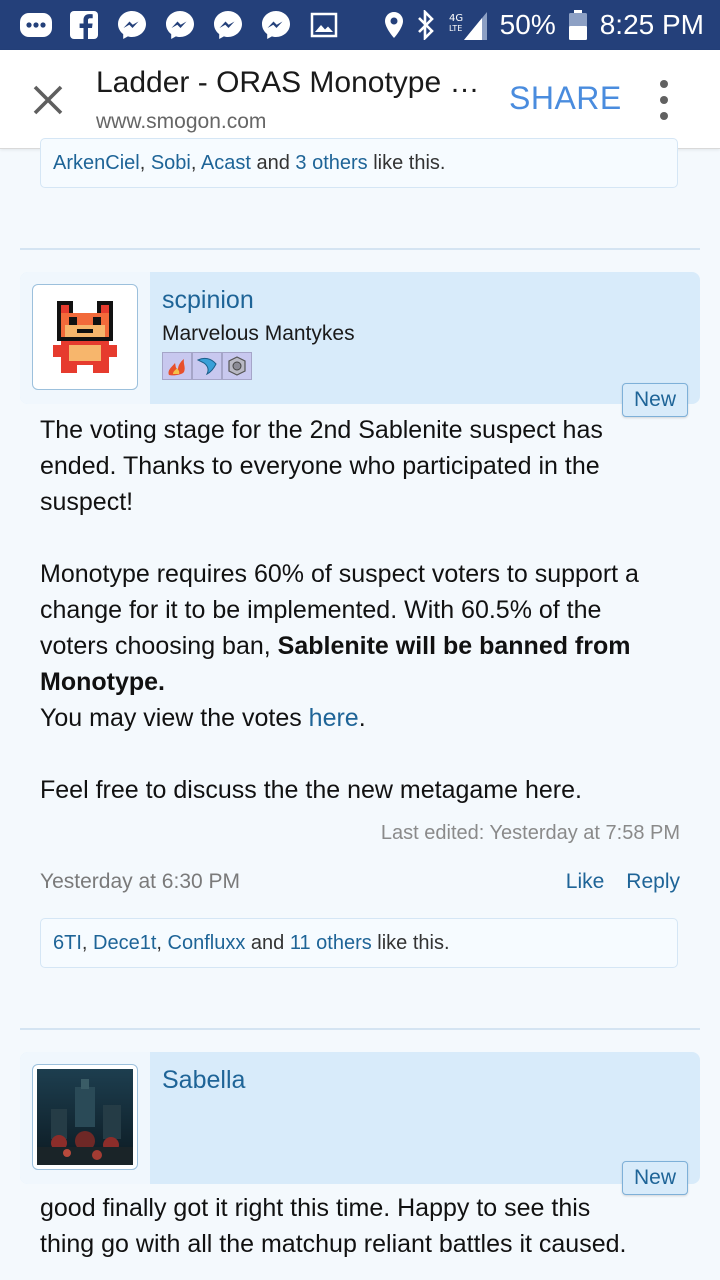 This screenshot has width=720, height=1280. I want to click on post-actions: Like Reply, so click(623, 882).